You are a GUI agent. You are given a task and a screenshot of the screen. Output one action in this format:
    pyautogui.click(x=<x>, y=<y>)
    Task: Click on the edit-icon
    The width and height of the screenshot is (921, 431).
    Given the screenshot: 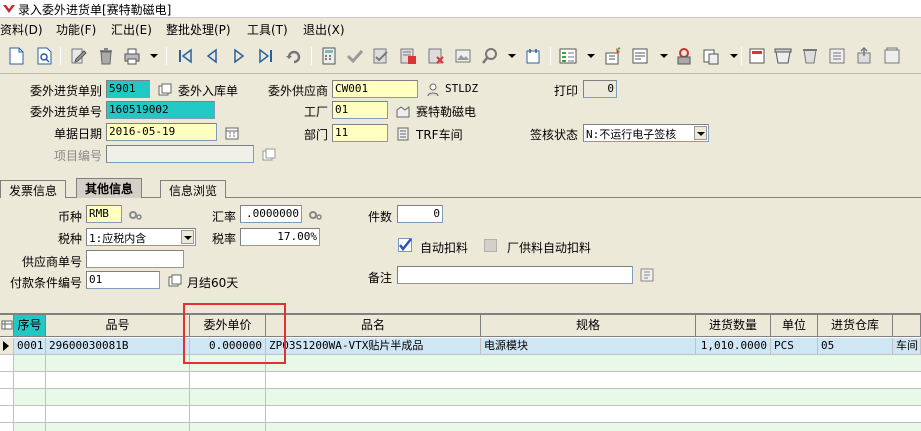 What is the action you would take?
    pyautogui.click(x=78, y=56)
    